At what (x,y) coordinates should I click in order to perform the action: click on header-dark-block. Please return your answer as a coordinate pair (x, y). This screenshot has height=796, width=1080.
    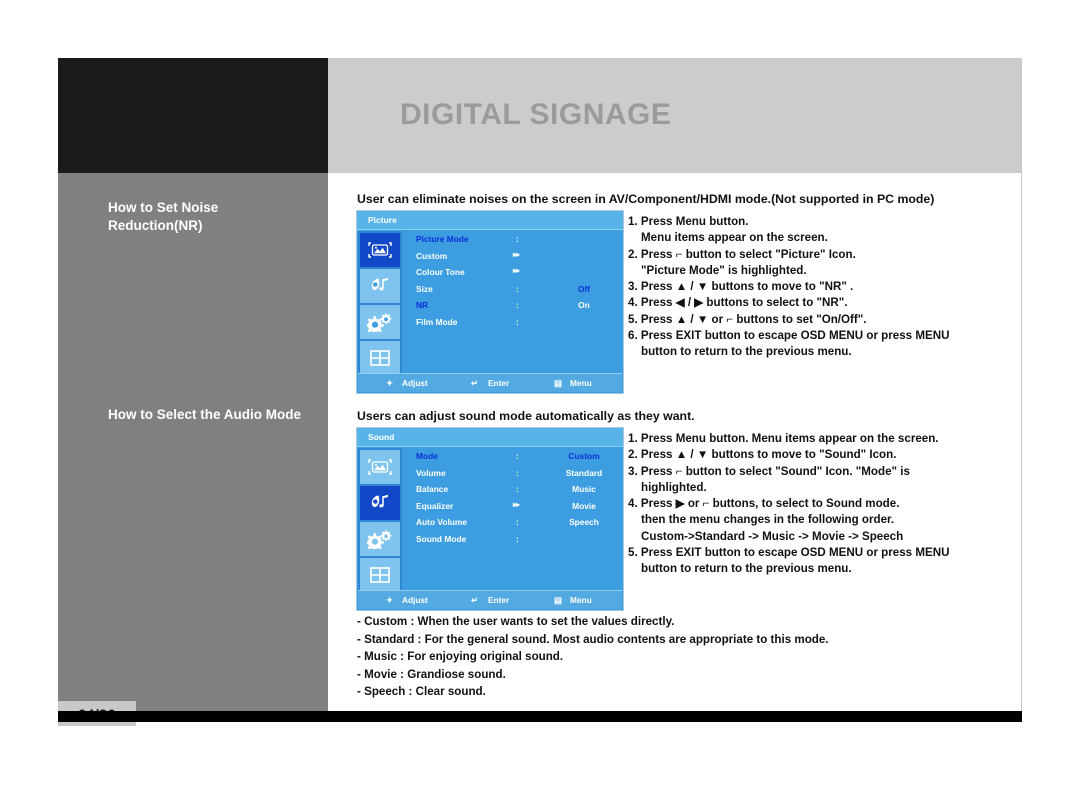
    Looking at the image, I should click on (193, 115).